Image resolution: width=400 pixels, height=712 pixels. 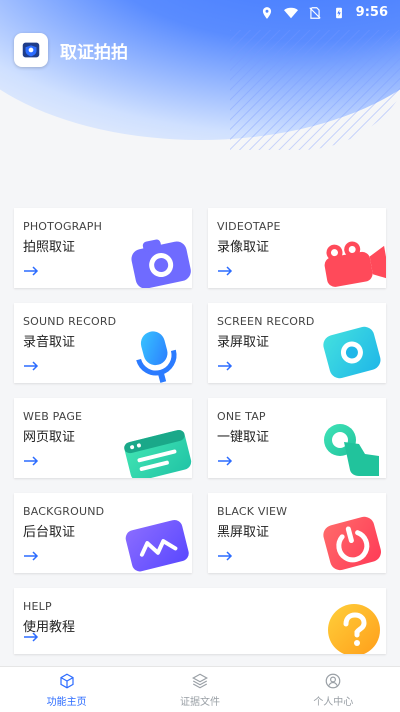 What do you see at coordinates (243, 342) in the screenshot?
I see `card-title-cn: 录屏取证` at bounding box center [243, 342].